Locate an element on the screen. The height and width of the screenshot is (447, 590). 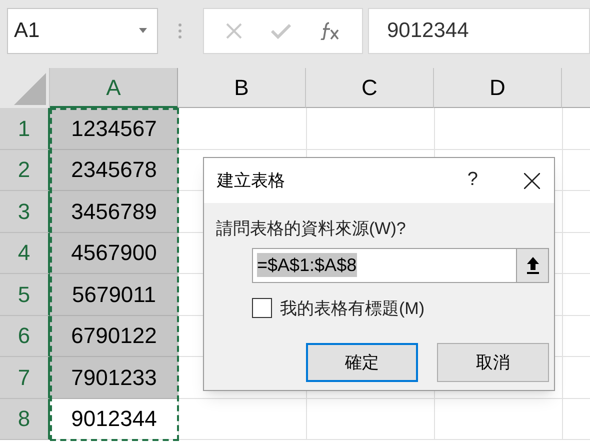
formula-text: 9012344 is located at coordinates (428, 31).